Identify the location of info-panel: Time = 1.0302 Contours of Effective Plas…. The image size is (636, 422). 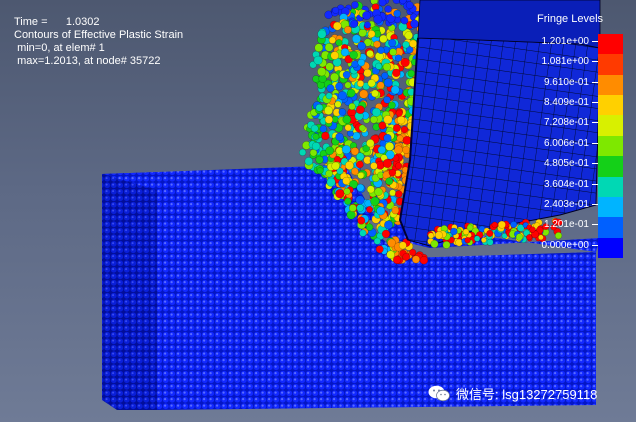
(98, 42).